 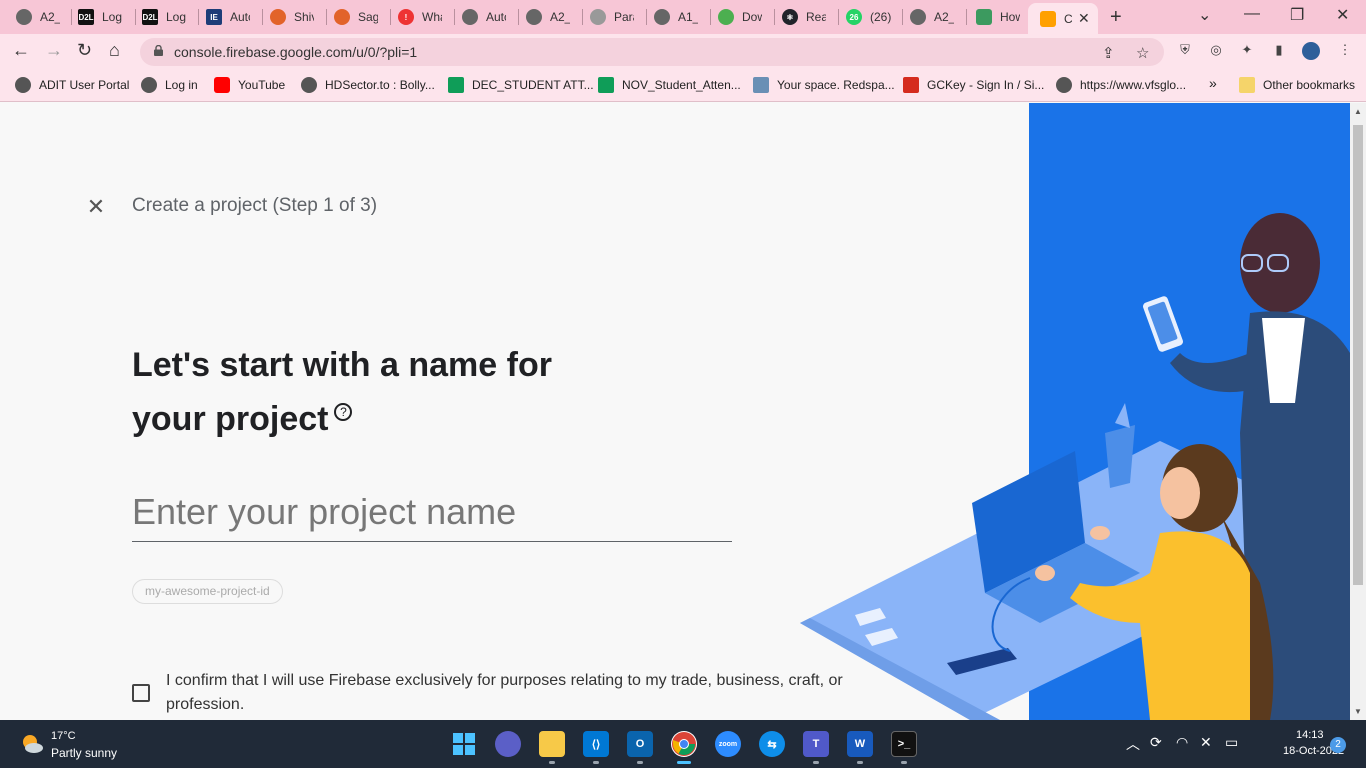 What do you see at coordinates (1279, 51) in the screenshot?
I see `side-panel-icon: ▮` at bounding box center [1279, 51].